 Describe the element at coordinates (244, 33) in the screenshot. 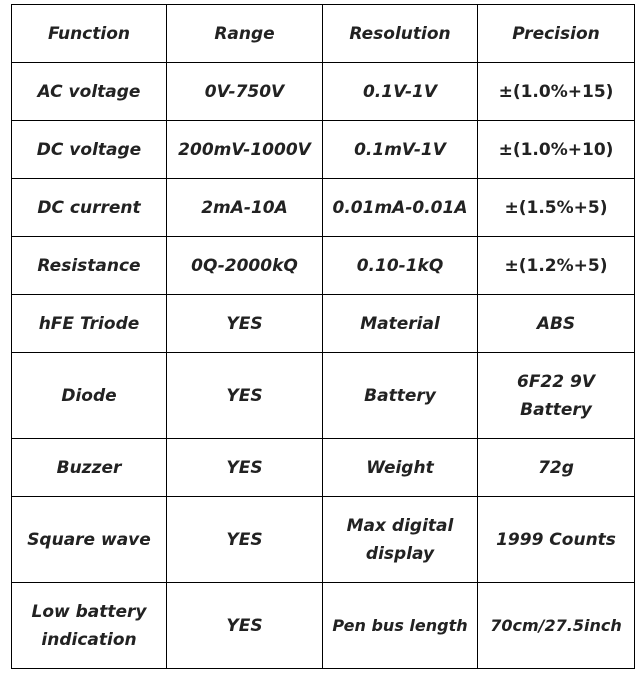

I see `header-cell-range: Range` at that location.